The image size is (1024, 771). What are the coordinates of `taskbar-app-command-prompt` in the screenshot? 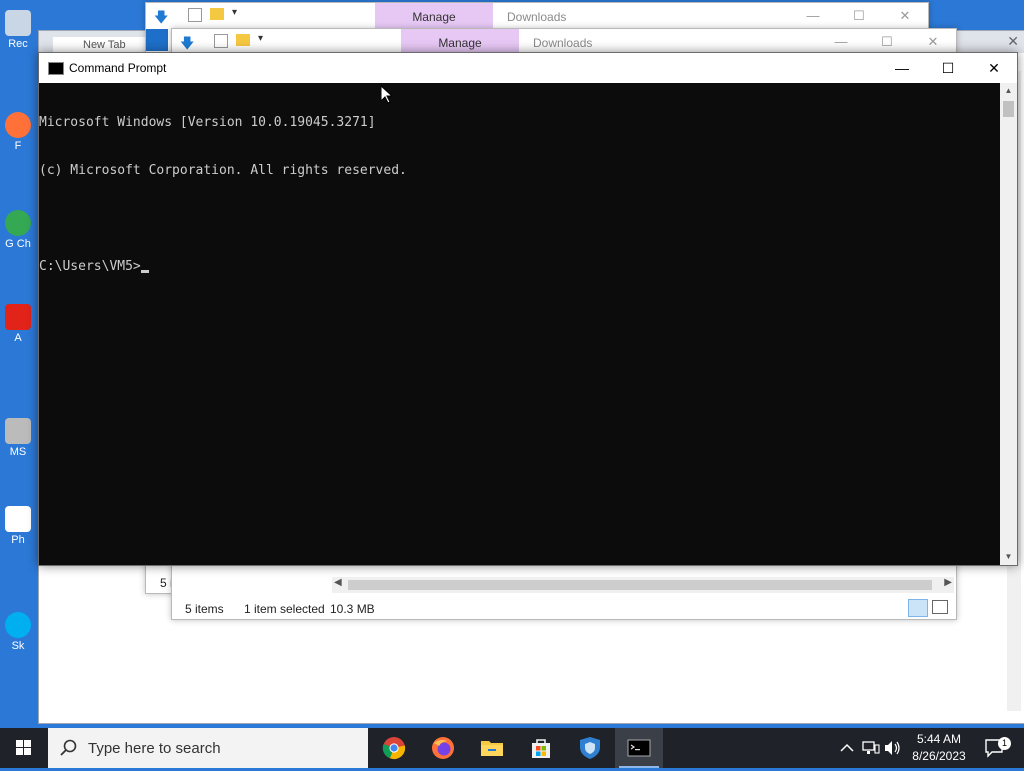 It's located at (639, 748).